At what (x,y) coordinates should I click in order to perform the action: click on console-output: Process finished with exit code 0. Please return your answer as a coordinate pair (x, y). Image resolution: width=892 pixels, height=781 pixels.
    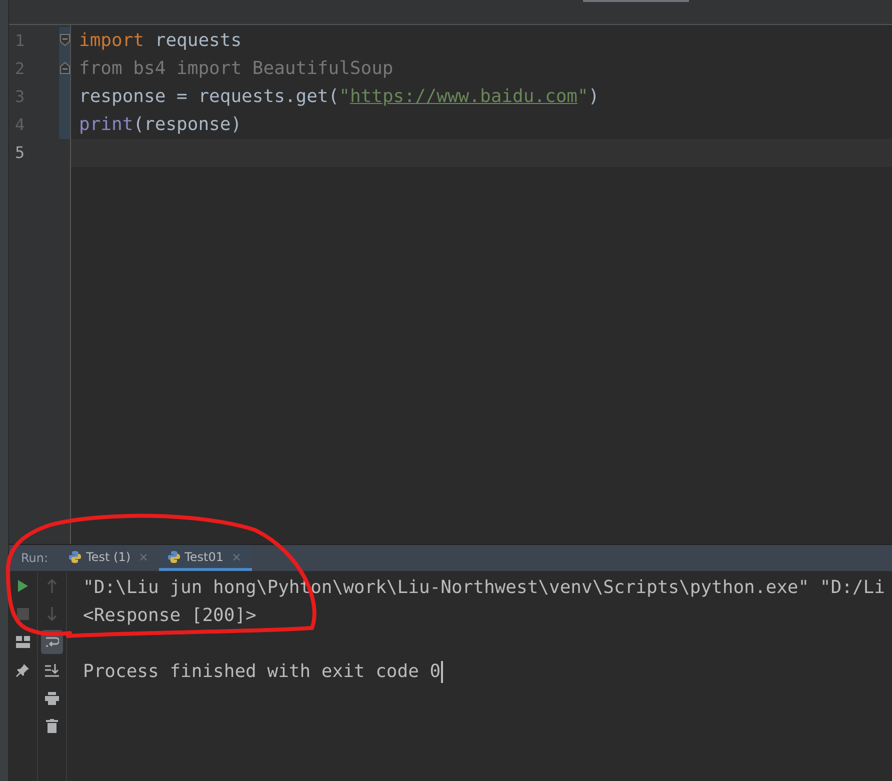
    Looking at the image, I should click on (263, 672).